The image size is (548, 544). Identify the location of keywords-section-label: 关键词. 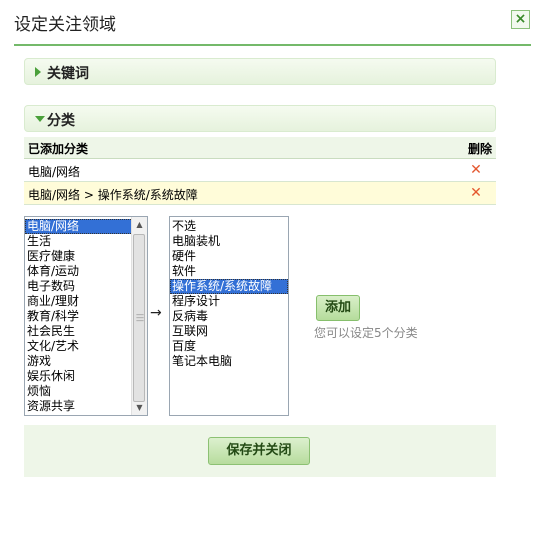
(68, 74).